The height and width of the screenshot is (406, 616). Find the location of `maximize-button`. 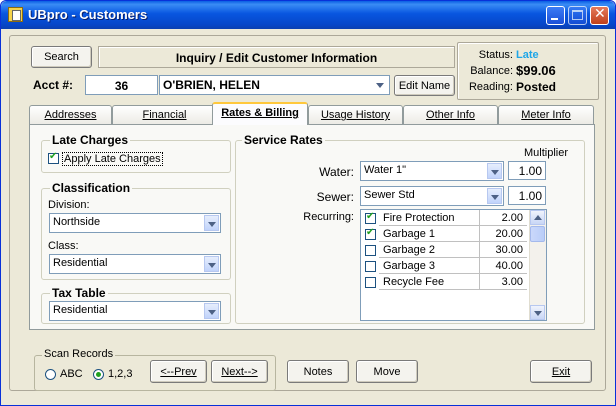

maximize-button is located at coordinates (577, 15).